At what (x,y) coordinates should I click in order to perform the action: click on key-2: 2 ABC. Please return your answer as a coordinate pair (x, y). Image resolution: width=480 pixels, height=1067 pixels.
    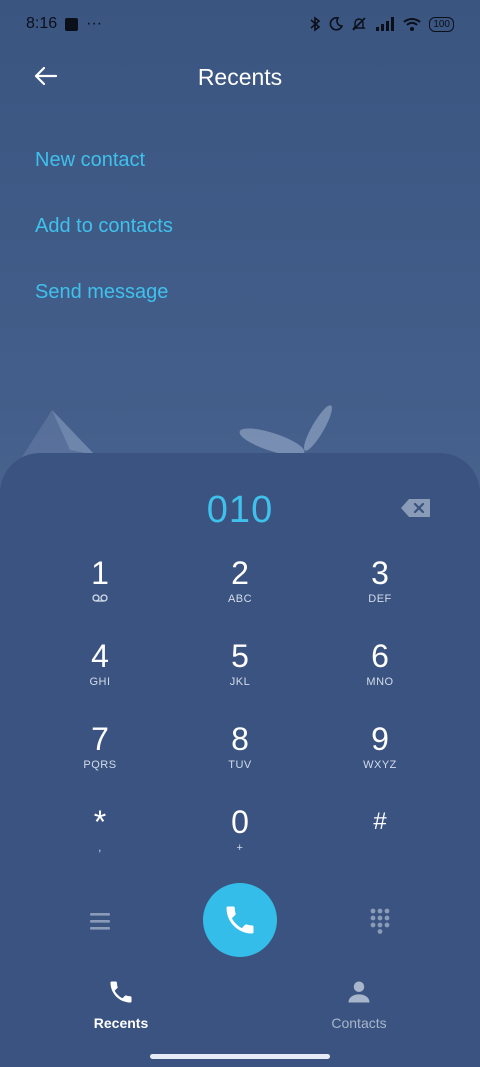
    Looking at the image, I should click on (240, 594).